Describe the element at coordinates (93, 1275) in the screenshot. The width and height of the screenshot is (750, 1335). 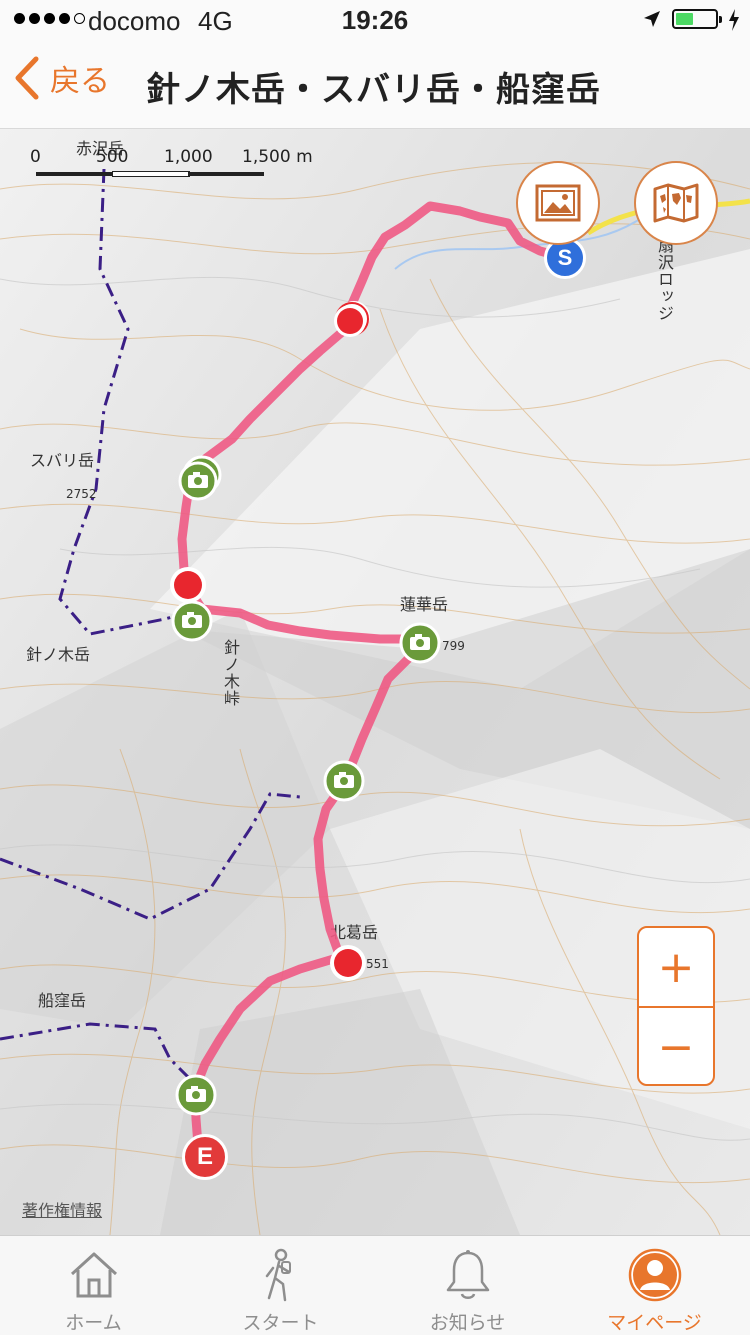
I see `home-icon` at that location.